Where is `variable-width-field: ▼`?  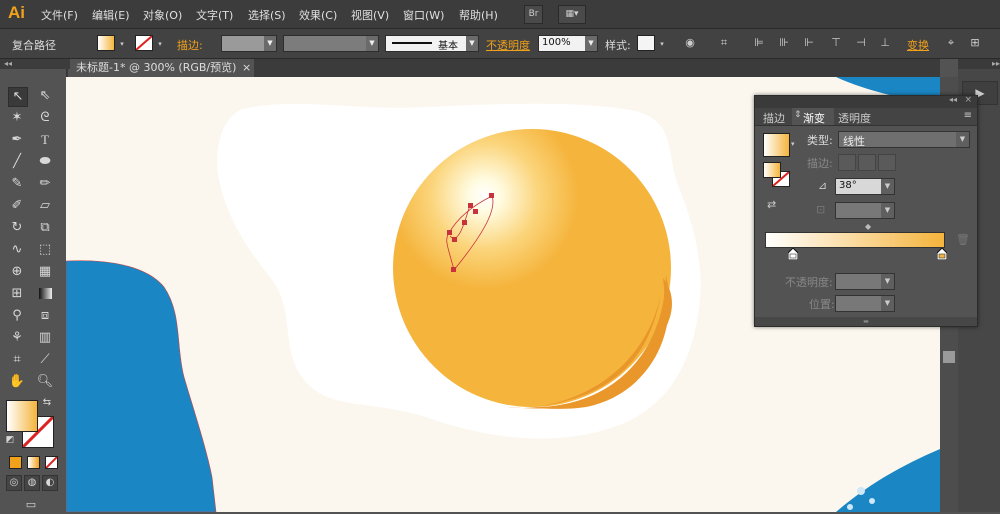 variable-width-field: ▼ is located at coordinates (331, 43).